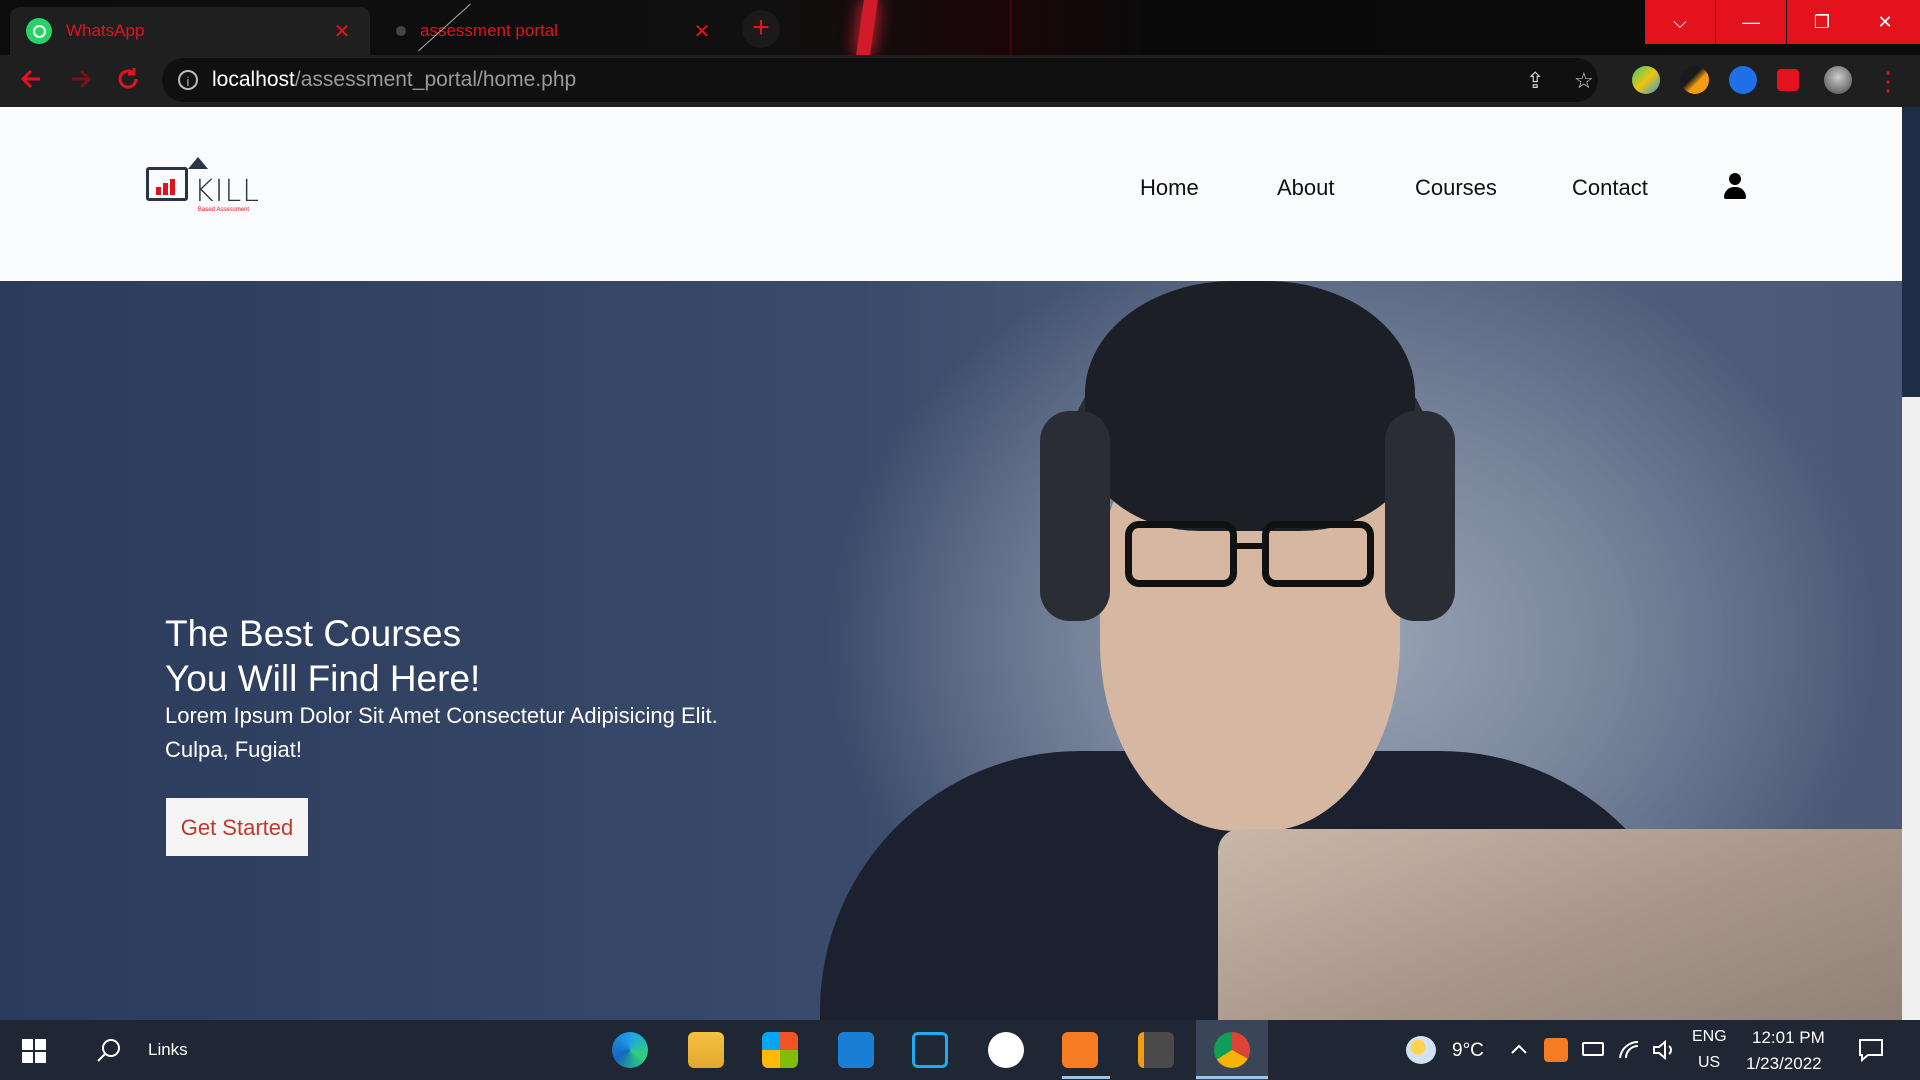  What do you see at coordinates (105, 30) in the screenshot?
I see `tab-title: WhatsApp` at bounding box center [105, 30].